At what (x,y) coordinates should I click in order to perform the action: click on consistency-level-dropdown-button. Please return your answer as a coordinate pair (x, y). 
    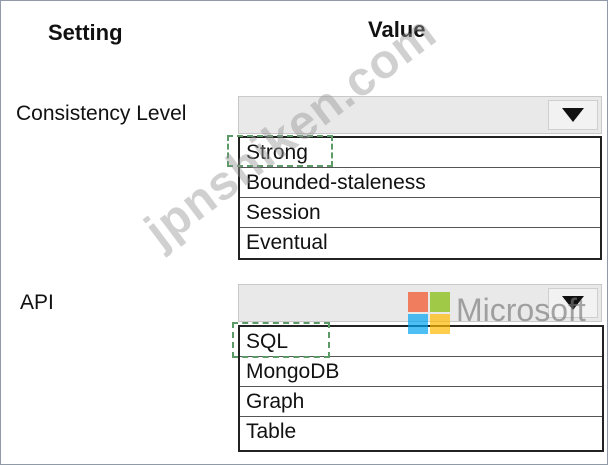
    Looking at the image, I should click on (573, 115).